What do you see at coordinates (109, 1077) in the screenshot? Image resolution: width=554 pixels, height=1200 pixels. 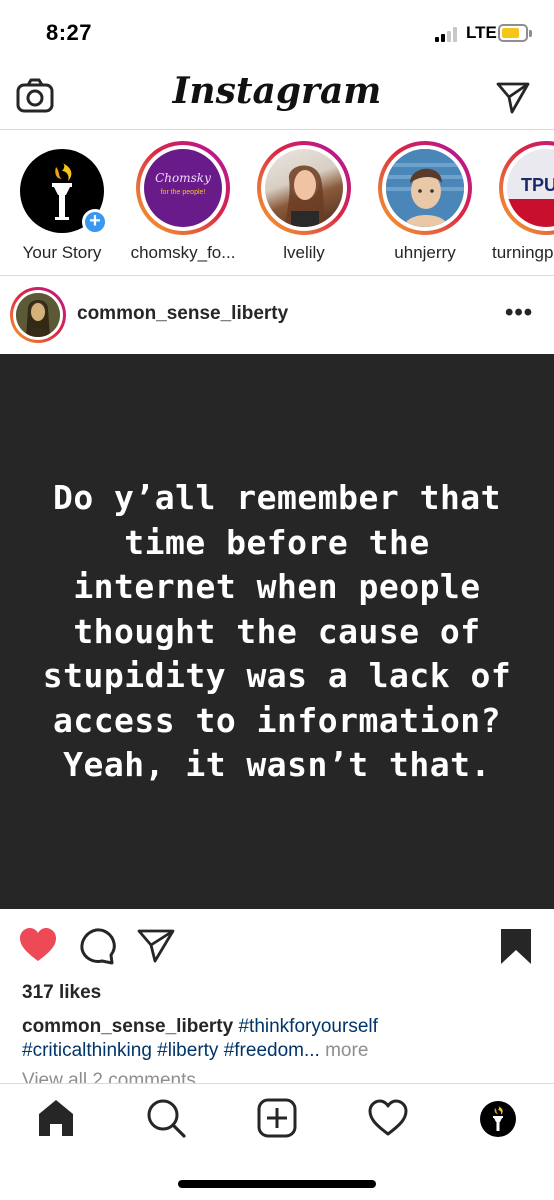 I see `view-all-comments-link: View all 2 comments` at bounding box center [109, 1077].